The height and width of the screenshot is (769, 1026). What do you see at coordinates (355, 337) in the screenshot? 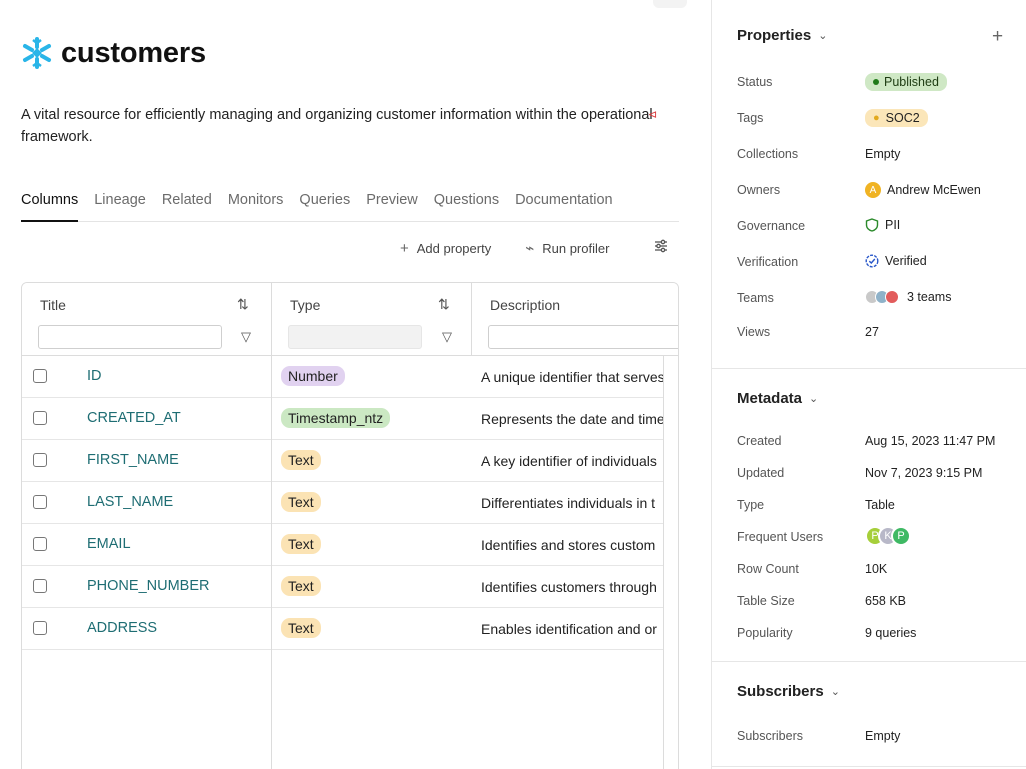
I see `type-filter-input` at bounding box center [355, 337].